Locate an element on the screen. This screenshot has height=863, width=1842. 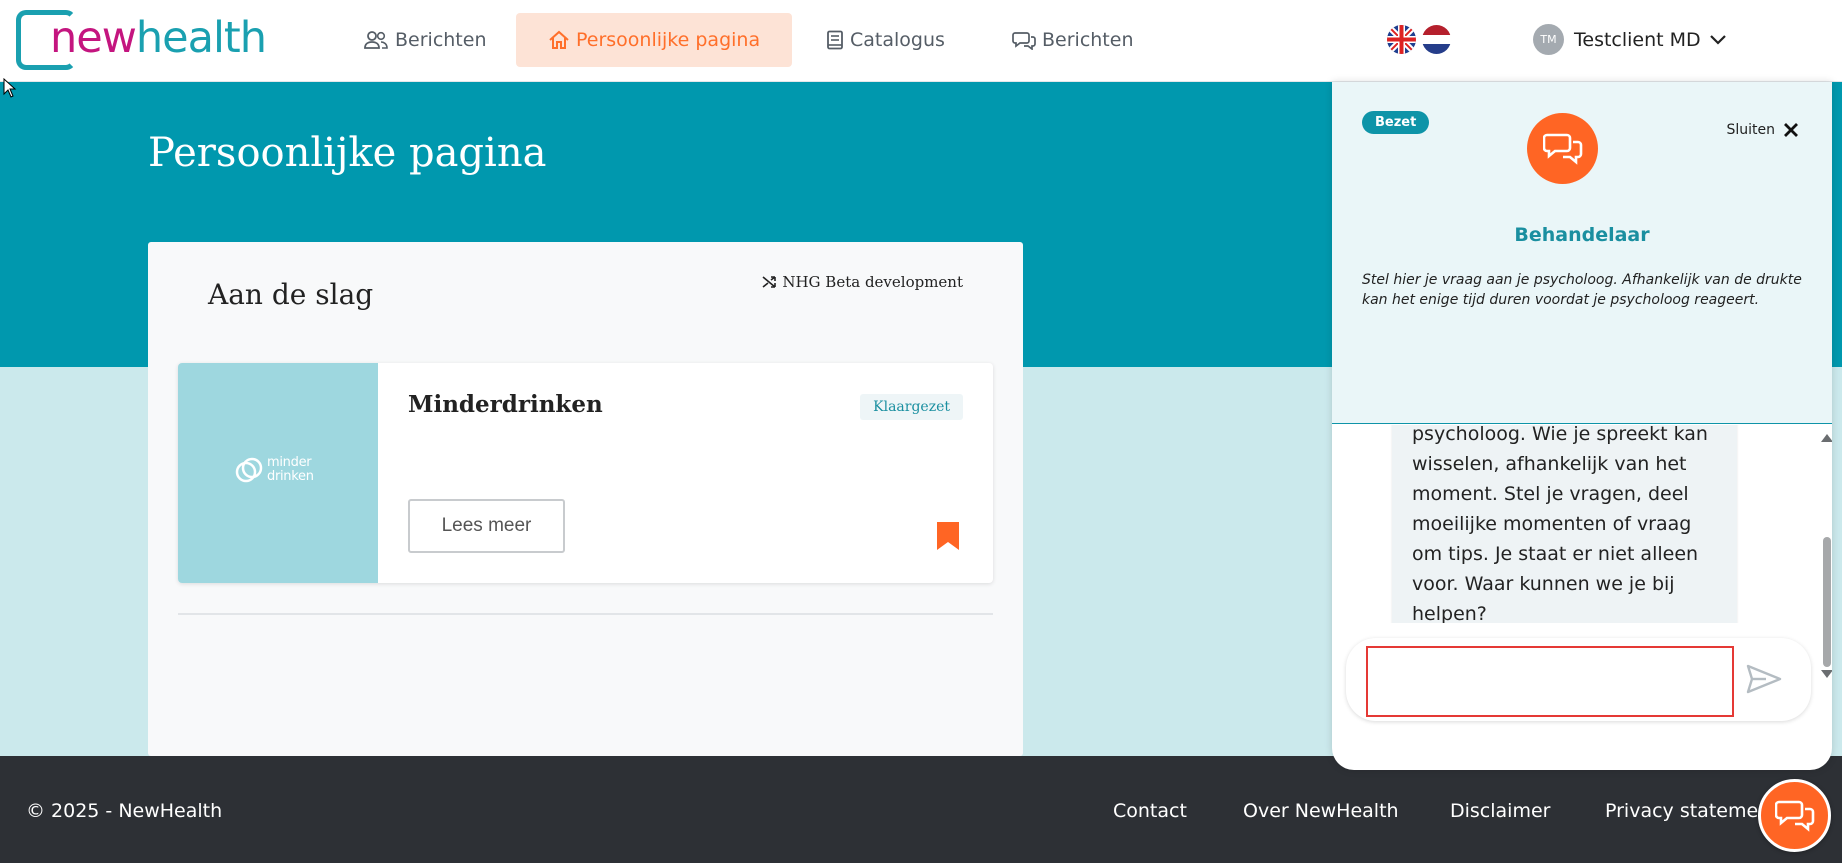
shuffle-icon is located at coordinates (770, 282).